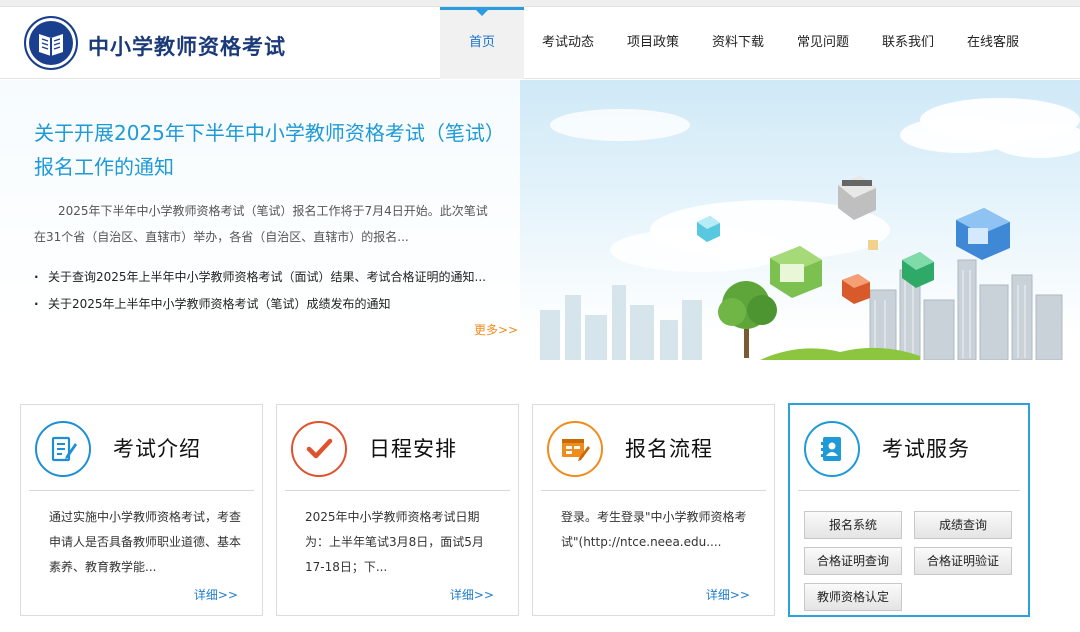  What do you see at coordinates (853, 525) in the screenshot?
I see `registration-system-button: 报名系统` at bounding box center [853, 525].